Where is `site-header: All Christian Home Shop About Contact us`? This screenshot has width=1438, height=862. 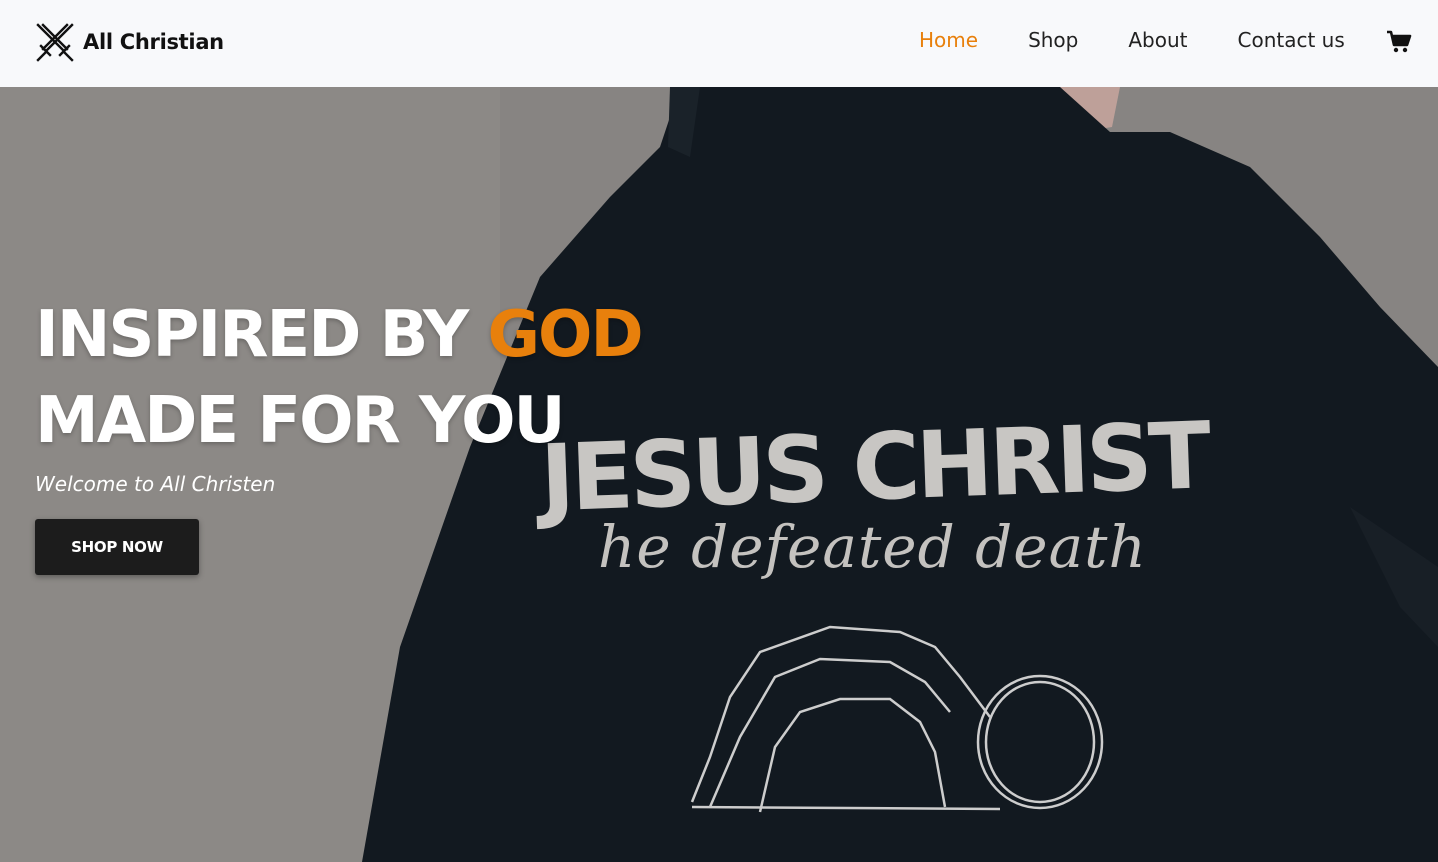
site-header: All Christian Home Shop About Contact us is located at coordinates (719, 43).